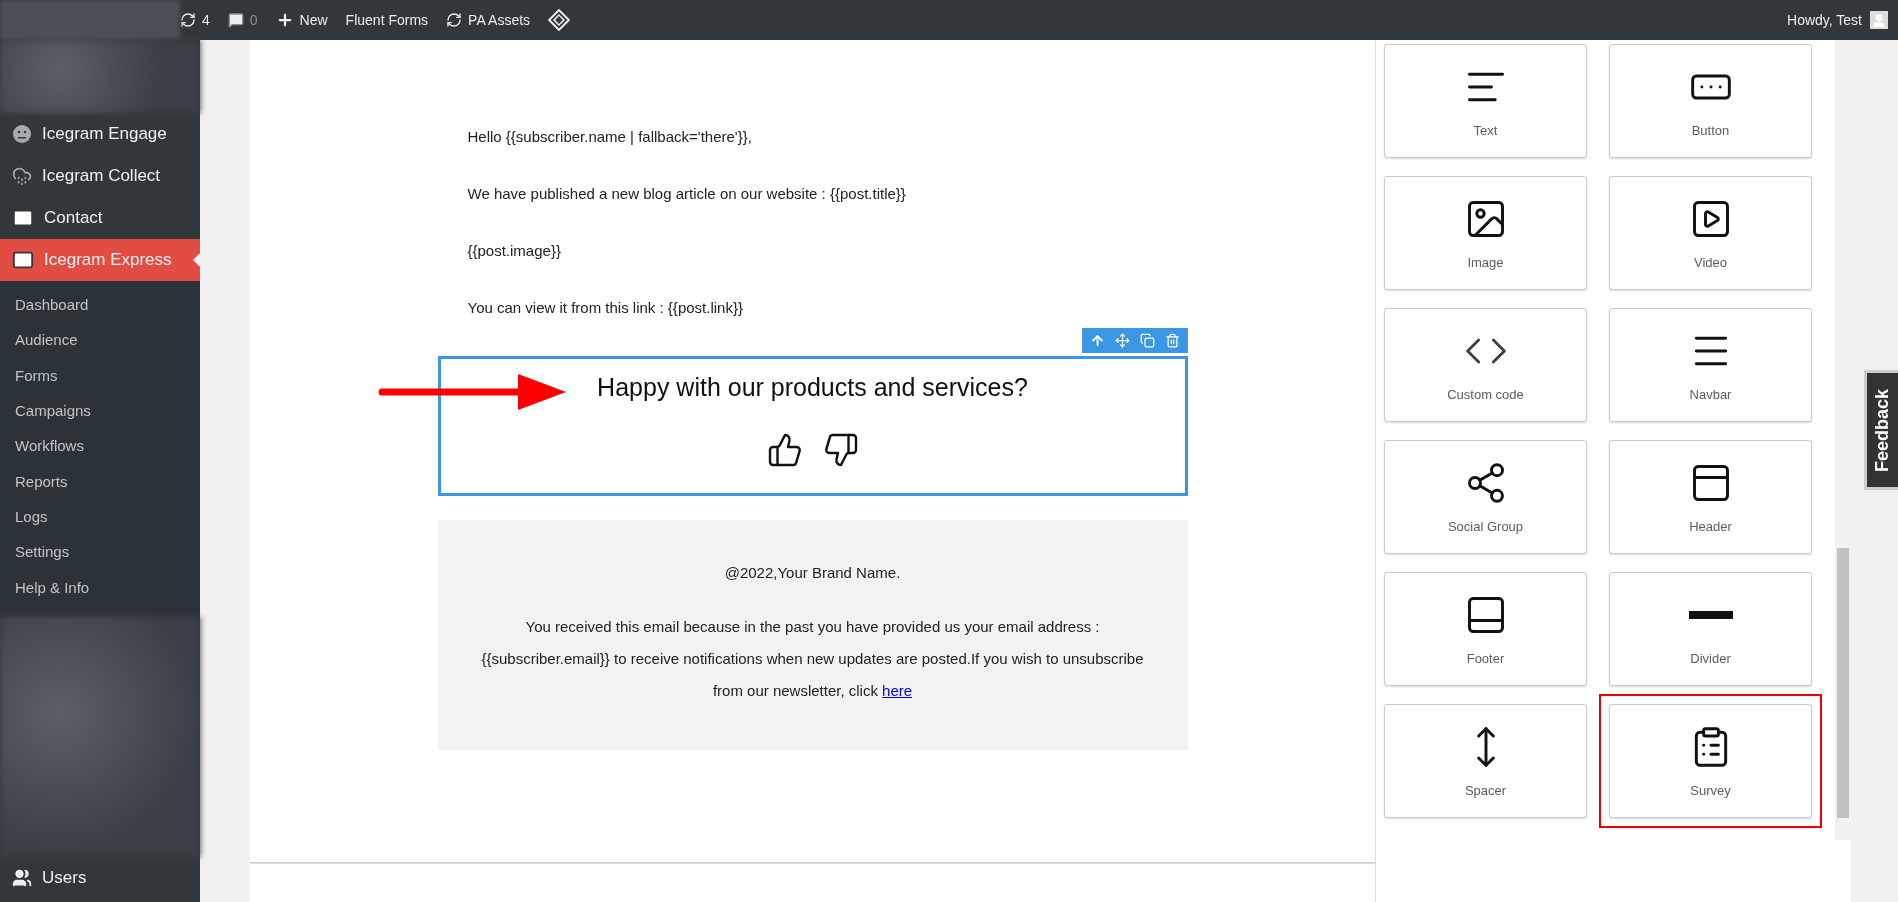 The image size is (1898, 902). Describe the element at coordinates (100, 410) in the screenshot. I see `submenu-item: Campaigns` at that location.